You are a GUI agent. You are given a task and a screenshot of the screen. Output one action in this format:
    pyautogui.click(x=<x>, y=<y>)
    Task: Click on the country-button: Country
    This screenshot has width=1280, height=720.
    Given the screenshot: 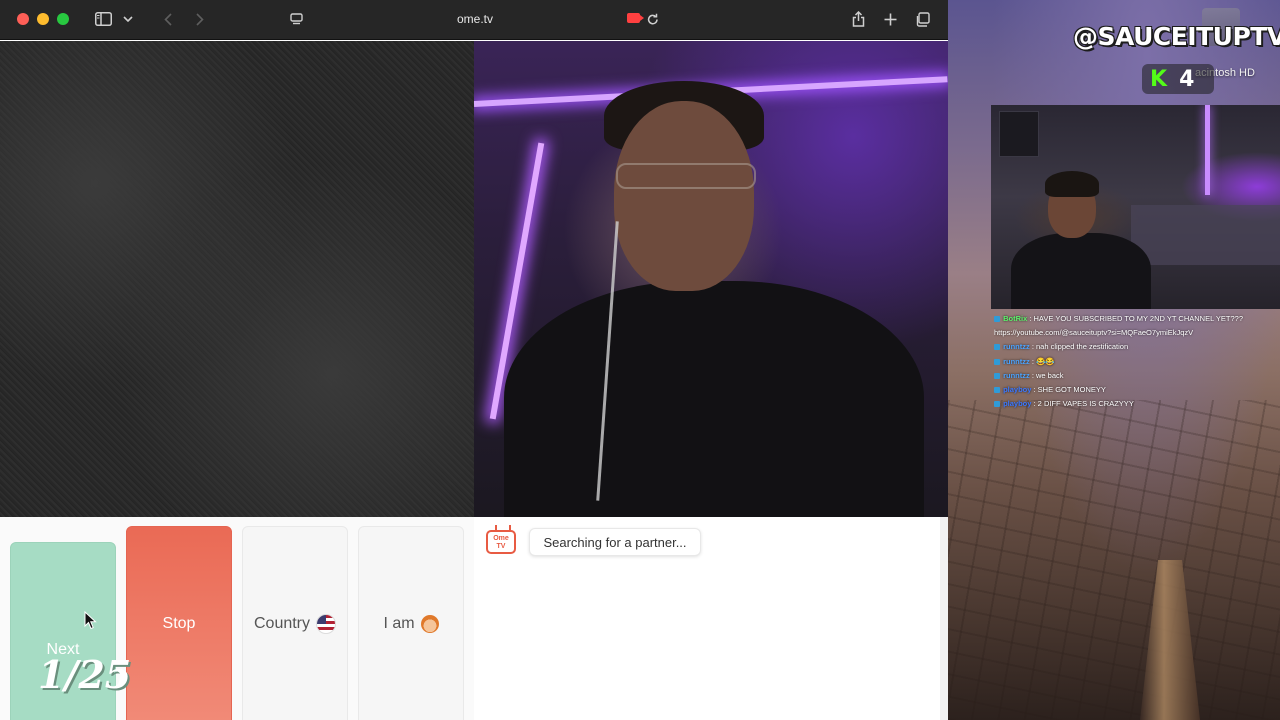 What is the action you would take?
    pyautogui.click(x=295, y=623)
    